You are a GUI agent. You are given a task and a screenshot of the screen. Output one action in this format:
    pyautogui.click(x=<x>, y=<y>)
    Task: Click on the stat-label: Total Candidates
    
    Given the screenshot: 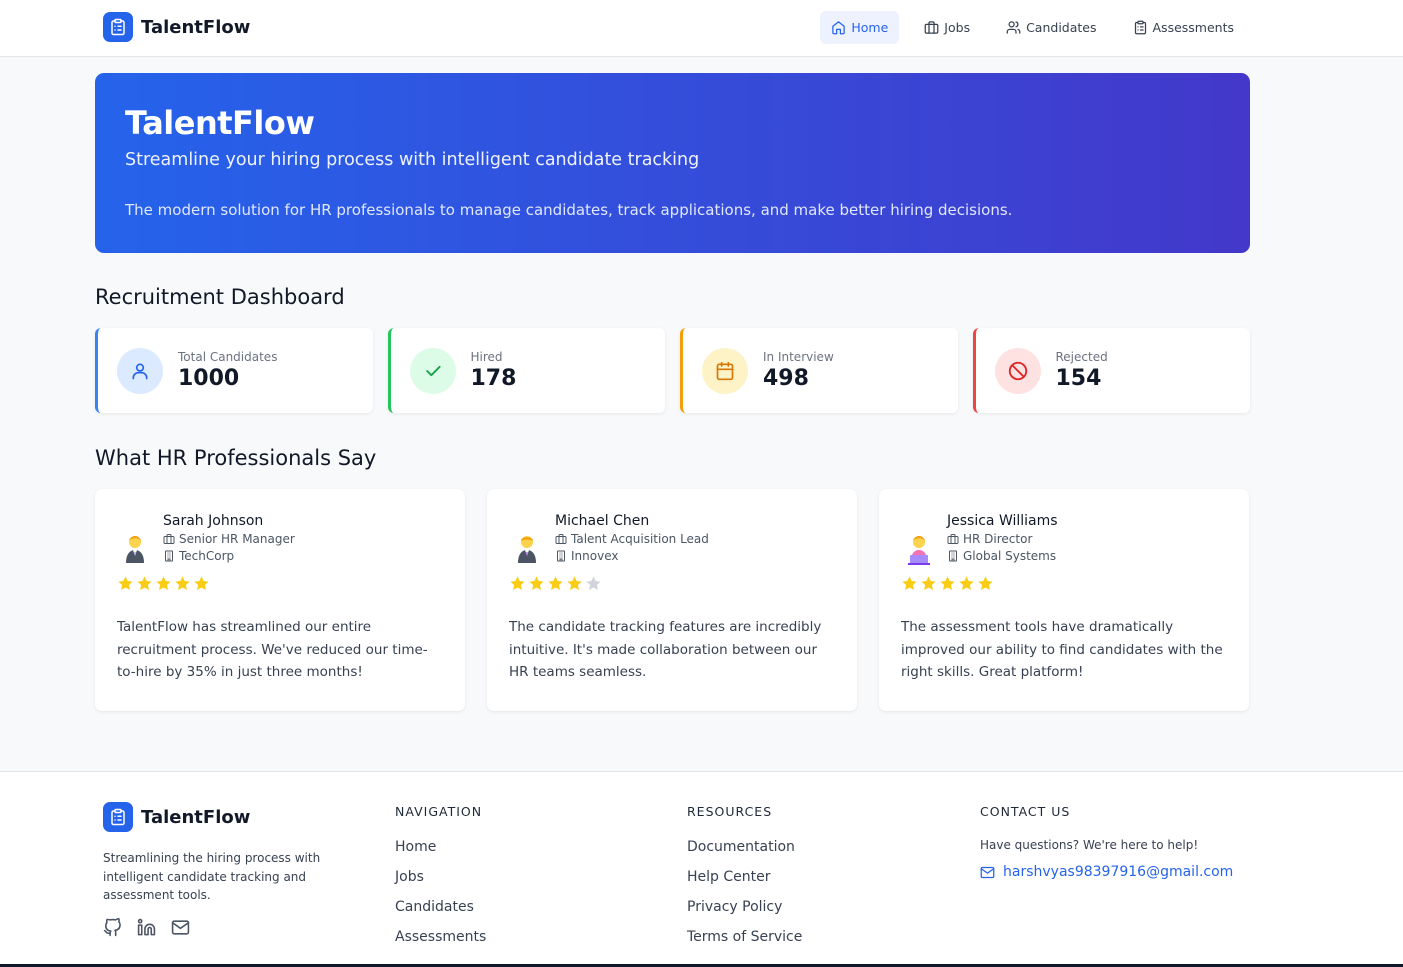 What is the action you would take?
    pyautogui.click(x=228, y=357)
    